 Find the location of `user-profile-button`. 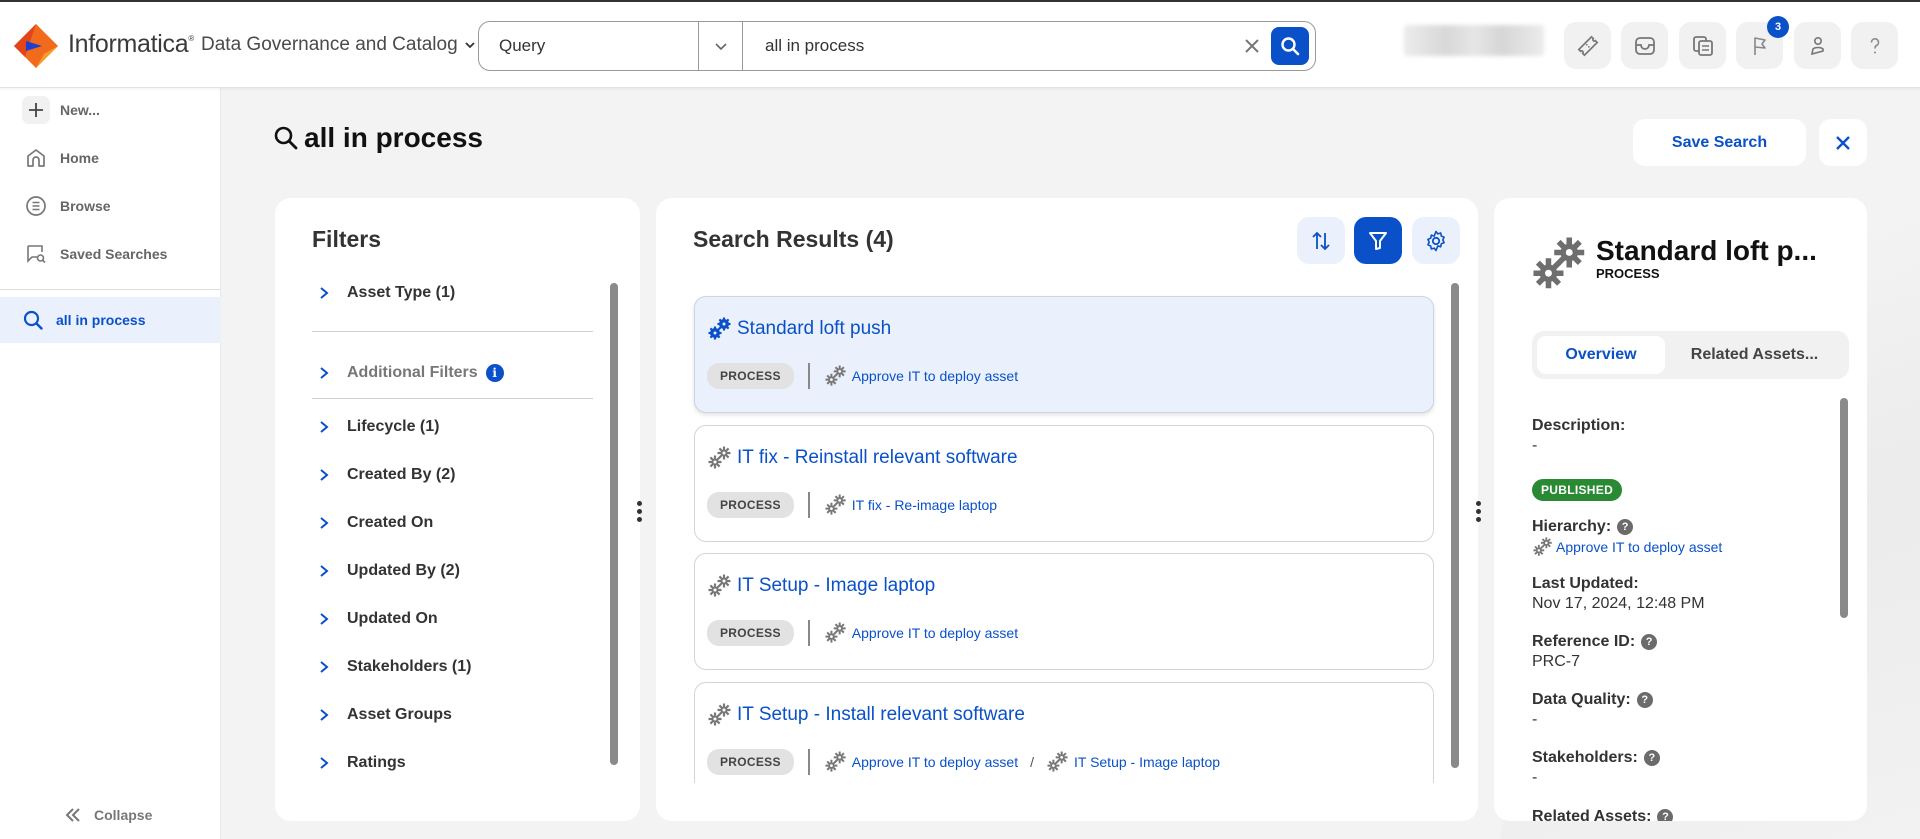

user-profile-button is located at coordinates (1817, 45).